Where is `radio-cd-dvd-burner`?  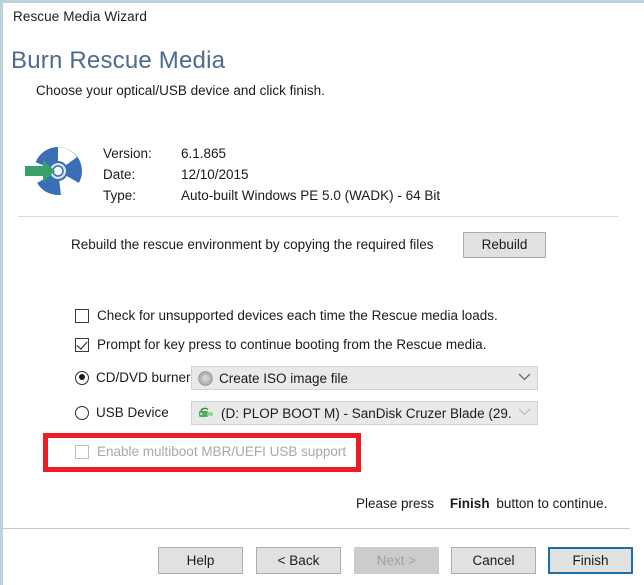
radio-cd-dvd-burner is located at coordinates (82, 377).